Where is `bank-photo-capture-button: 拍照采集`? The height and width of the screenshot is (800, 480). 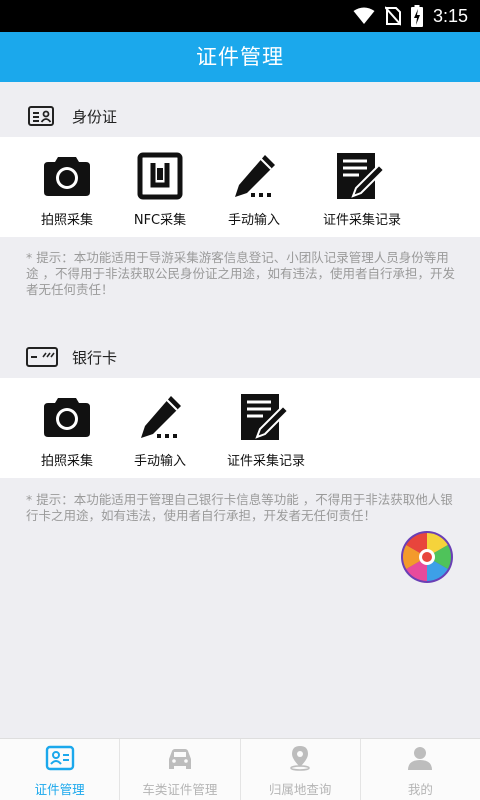
bank-photo-capture-button: 拍照采集 is located at coordinates (67, 428).